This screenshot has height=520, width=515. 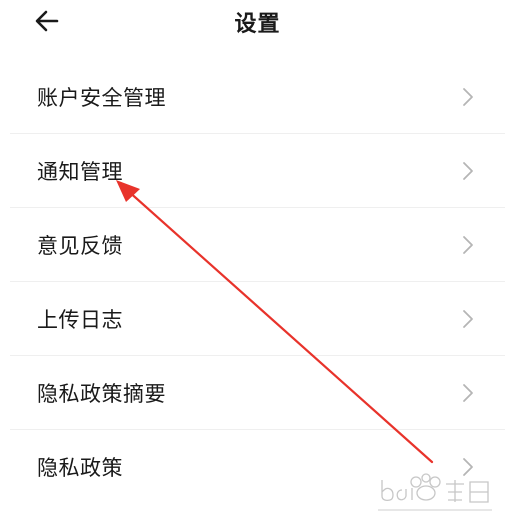 I want to click on menu-item-feedback: 意见反馈, so click(x=257, y=245).